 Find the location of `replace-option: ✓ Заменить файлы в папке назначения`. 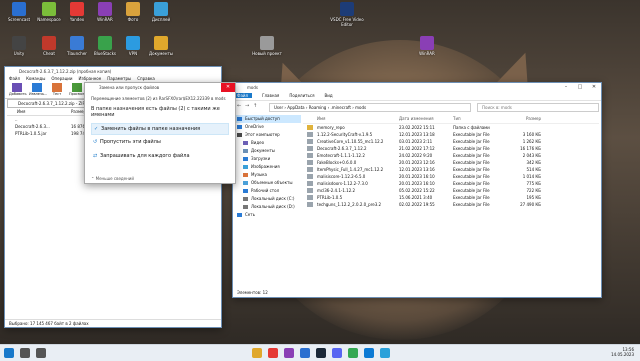

replace-option: ✓ Заменить файлы в папке назначения is located at coordinates (160, 129).